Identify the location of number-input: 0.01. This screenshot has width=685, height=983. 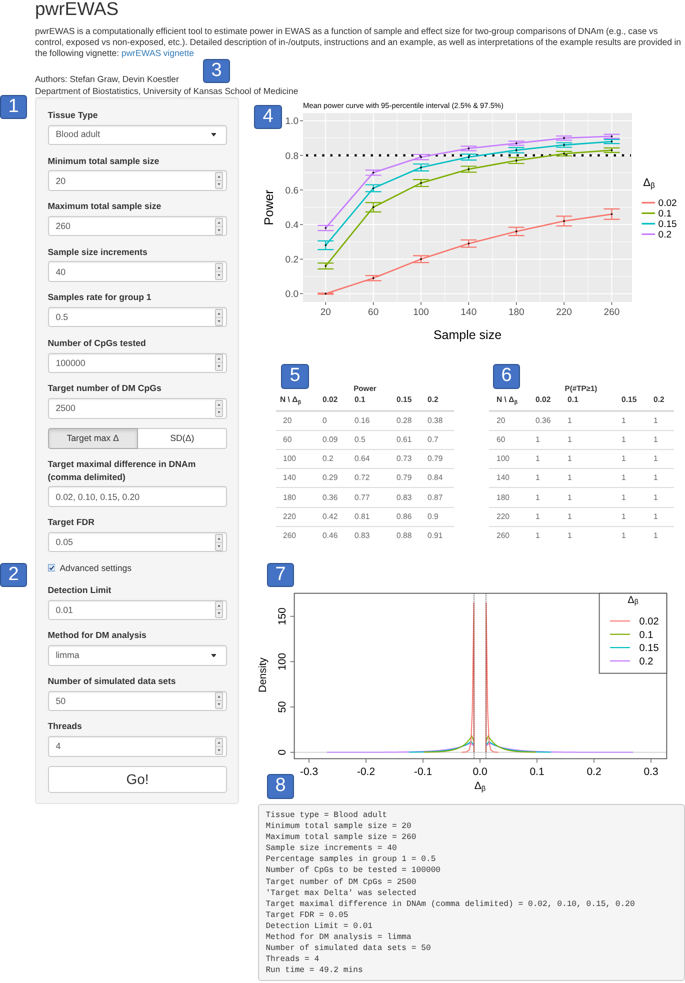
(138, 610).